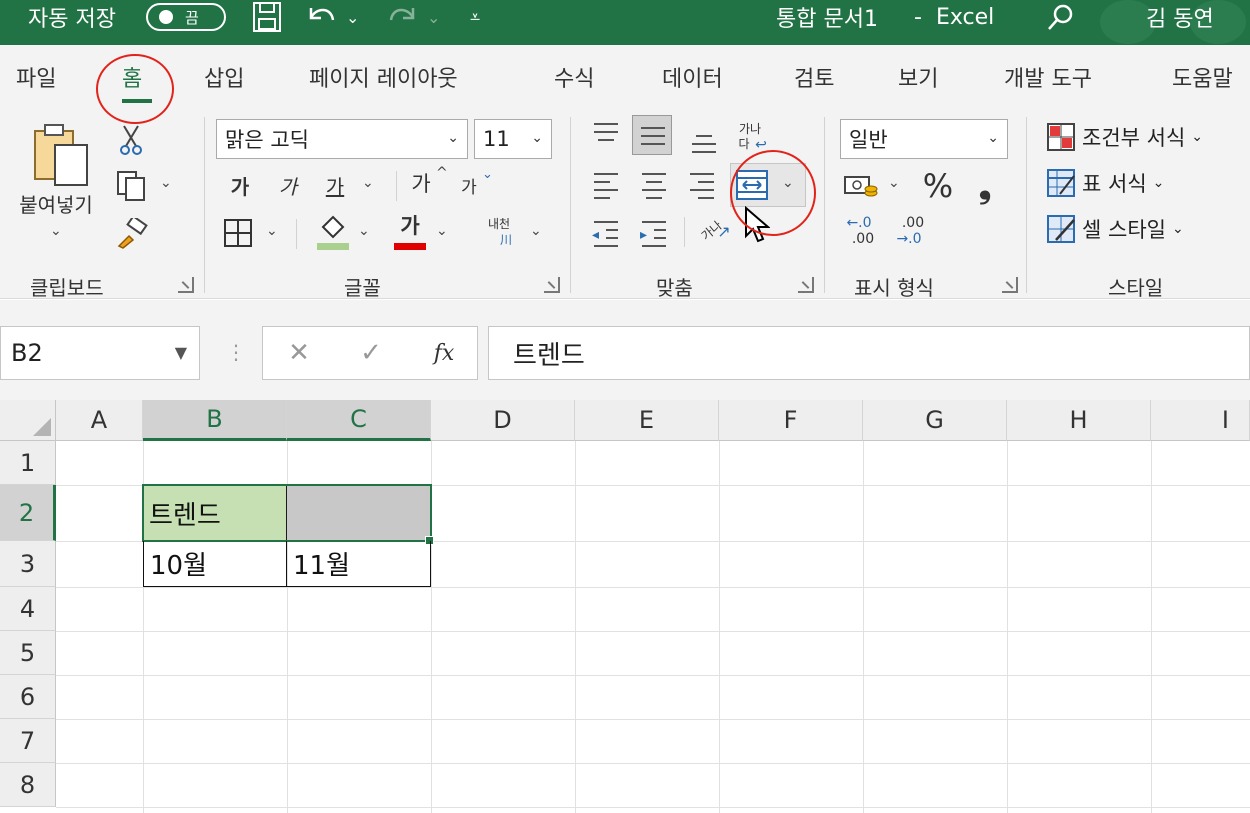  Describe the element at coordinates (924, 139) in the screenshot. I see `number-format-combo: 일반 ⌄` at that location.